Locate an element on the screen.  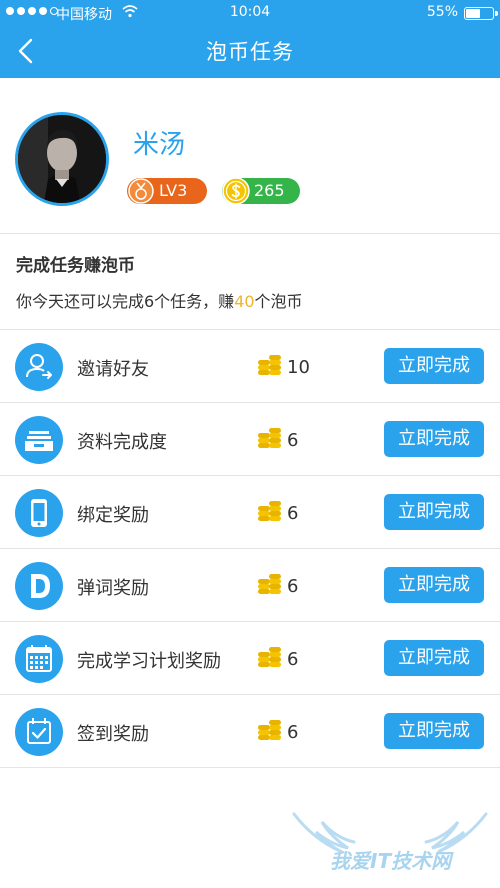
task-row-bind: 绑定奖励 6 立即完成 is located at coordinates (250, 512).